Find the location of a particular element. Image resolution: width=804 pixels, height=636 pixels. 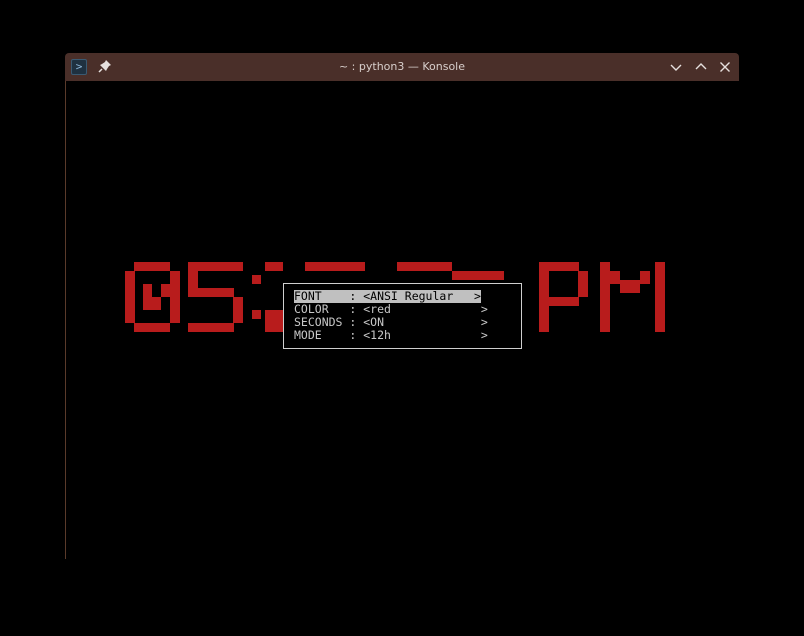

clock-colon is located at coordinates (256, 297).